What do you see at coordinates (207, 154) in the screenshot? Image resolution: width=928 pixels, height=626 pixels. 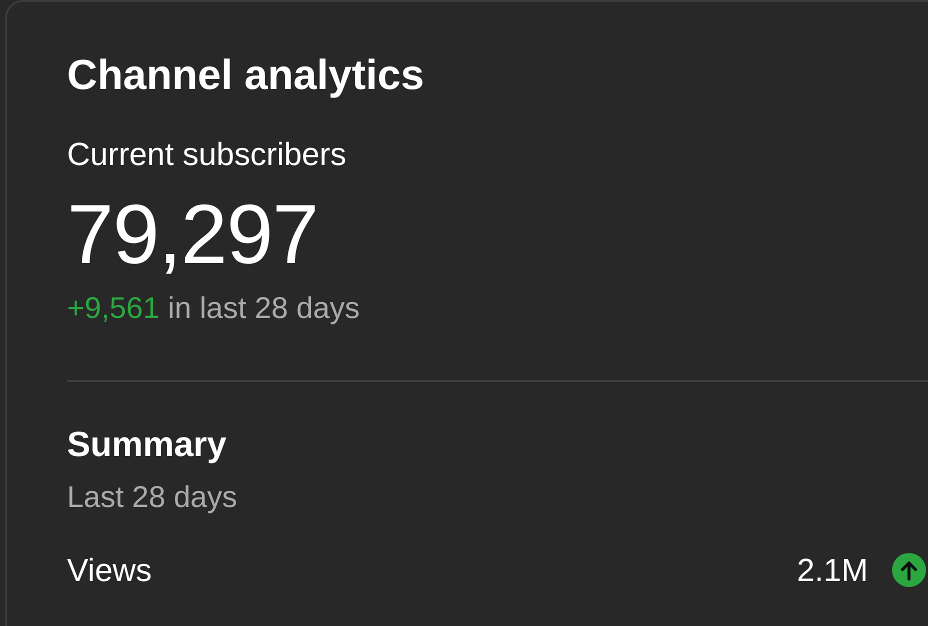 I see `subscribers-label: Current subscribers` at bounding box center [207, 154].